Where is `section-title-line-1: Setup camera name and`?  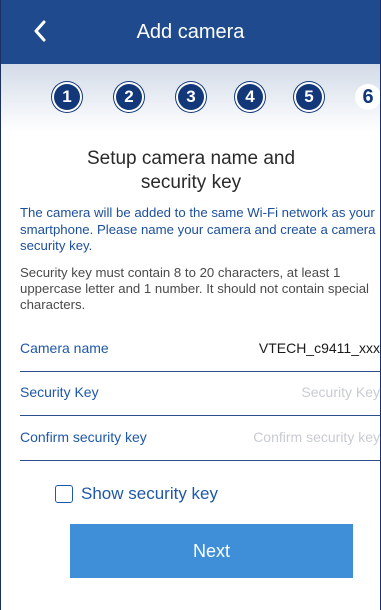 section-title-line-1: Setup camera name and is located at coordinates (191, 158).